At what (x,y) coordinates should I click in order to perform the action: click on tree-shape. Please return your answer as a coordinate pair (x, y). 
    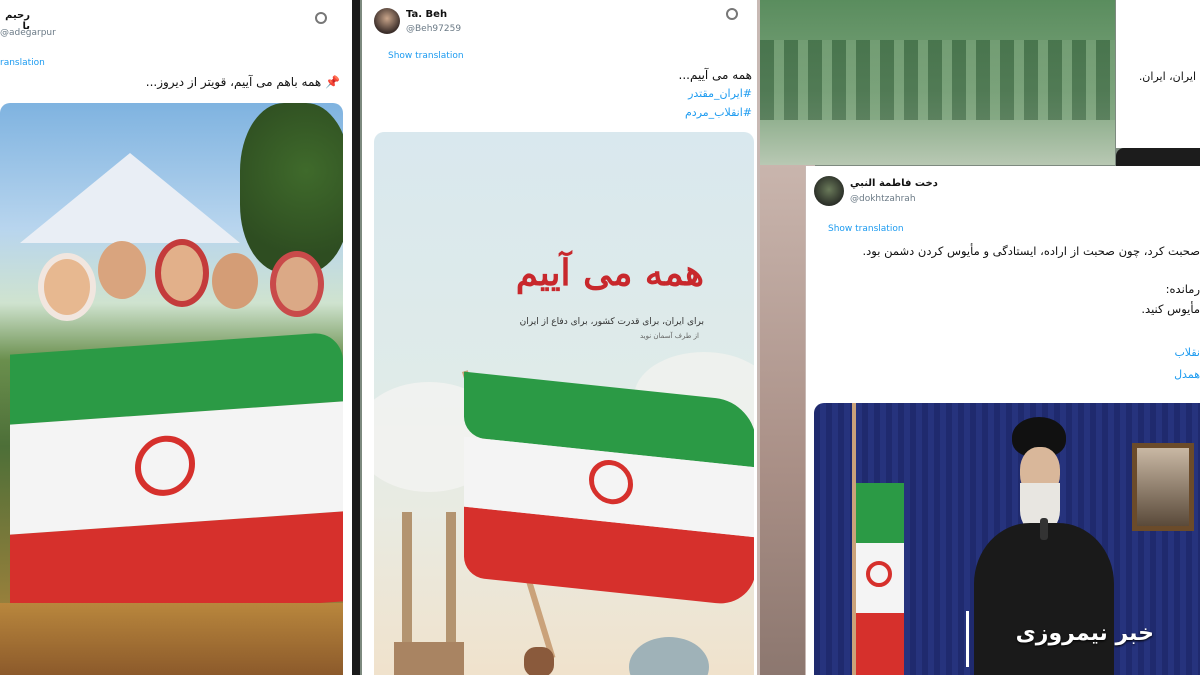
    Looking at the image, I should click on (291, 188).